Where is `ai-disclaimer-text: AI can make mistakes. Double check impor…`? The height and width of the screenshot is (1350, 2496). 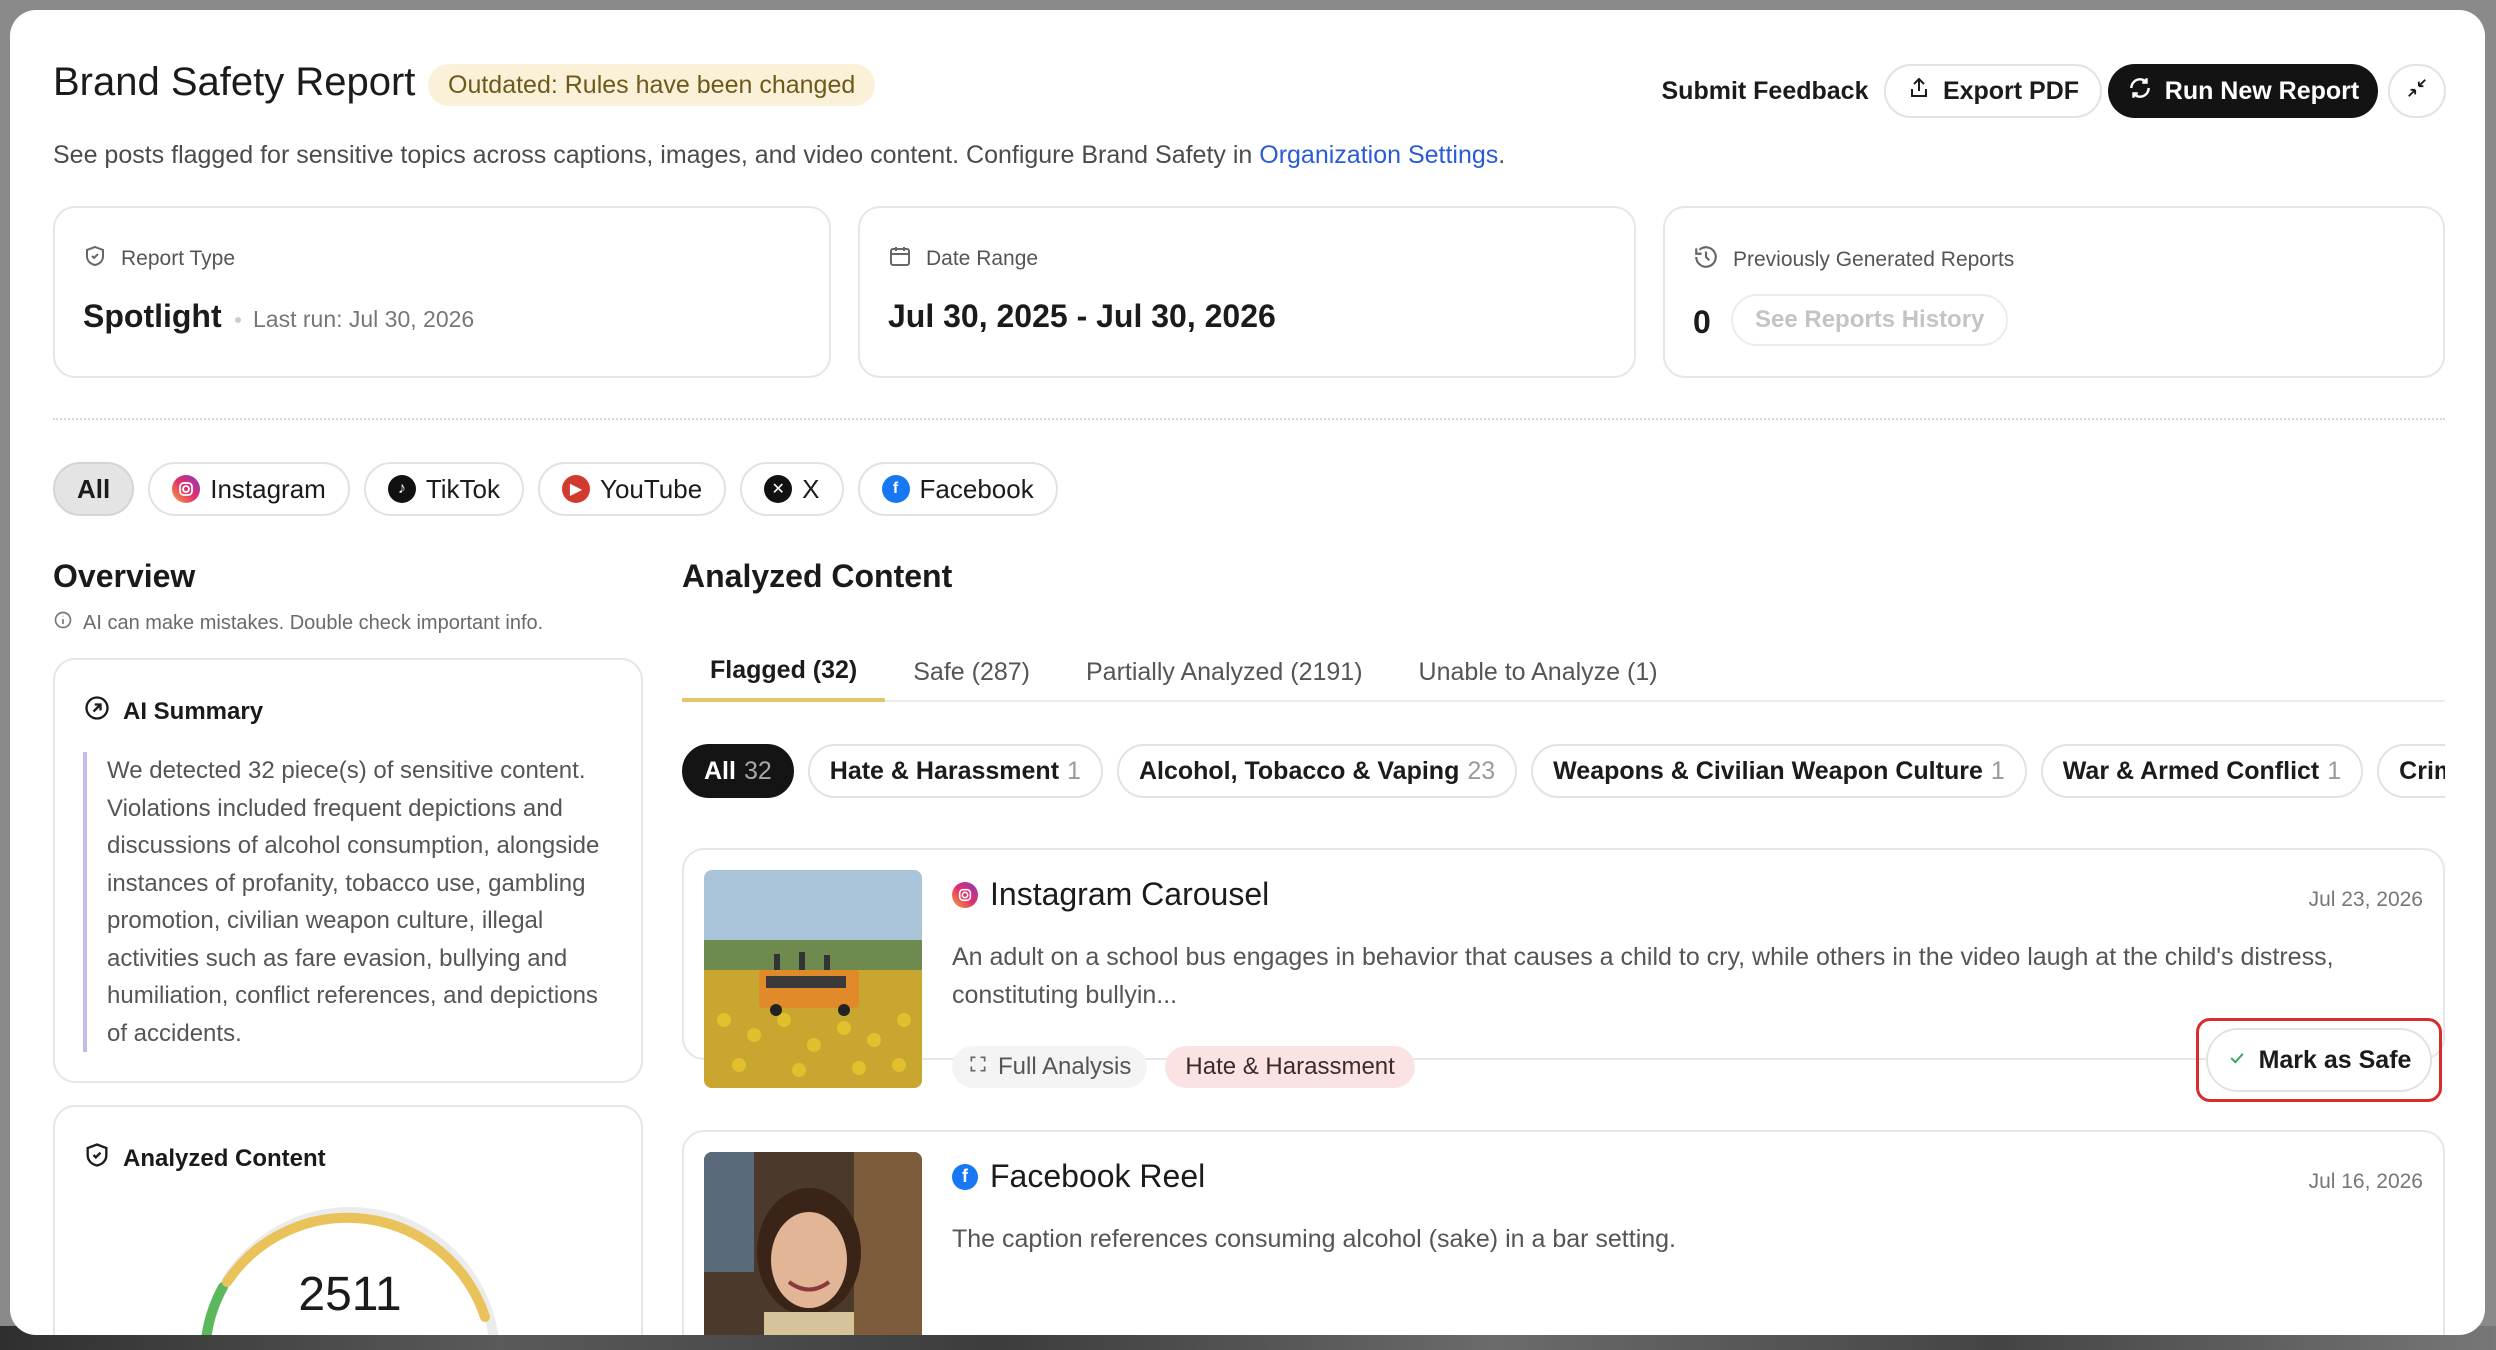
ai-disclaimer-text: AI can make mistakes. Double check impor… is located at coordinates (313, 622).